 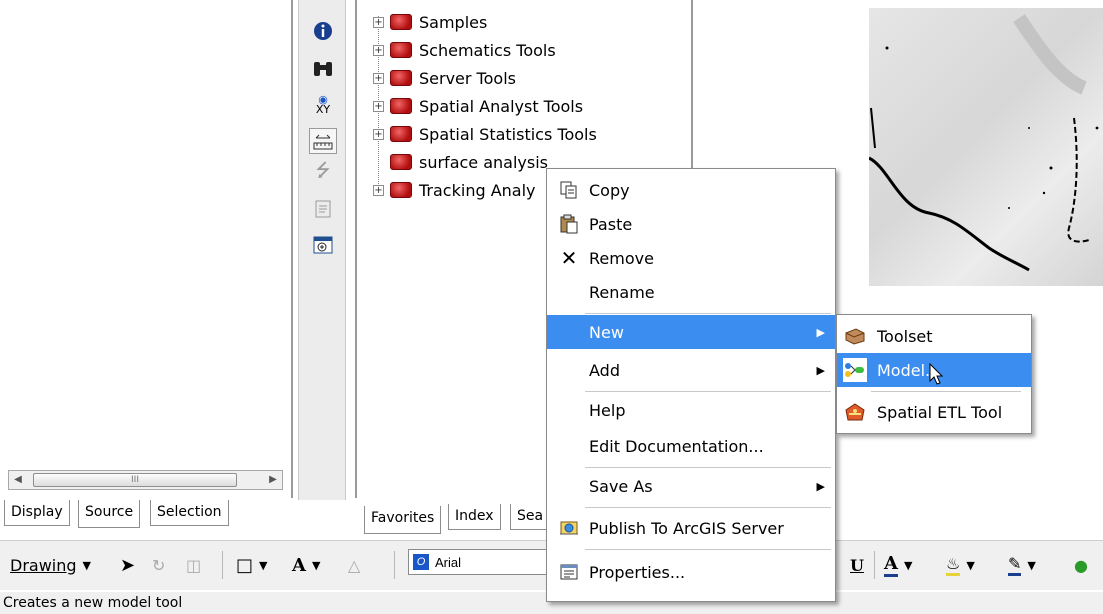 I want to click on vertical-tools-strip: ◉ XY ⭍, so click(x=322, y=250).